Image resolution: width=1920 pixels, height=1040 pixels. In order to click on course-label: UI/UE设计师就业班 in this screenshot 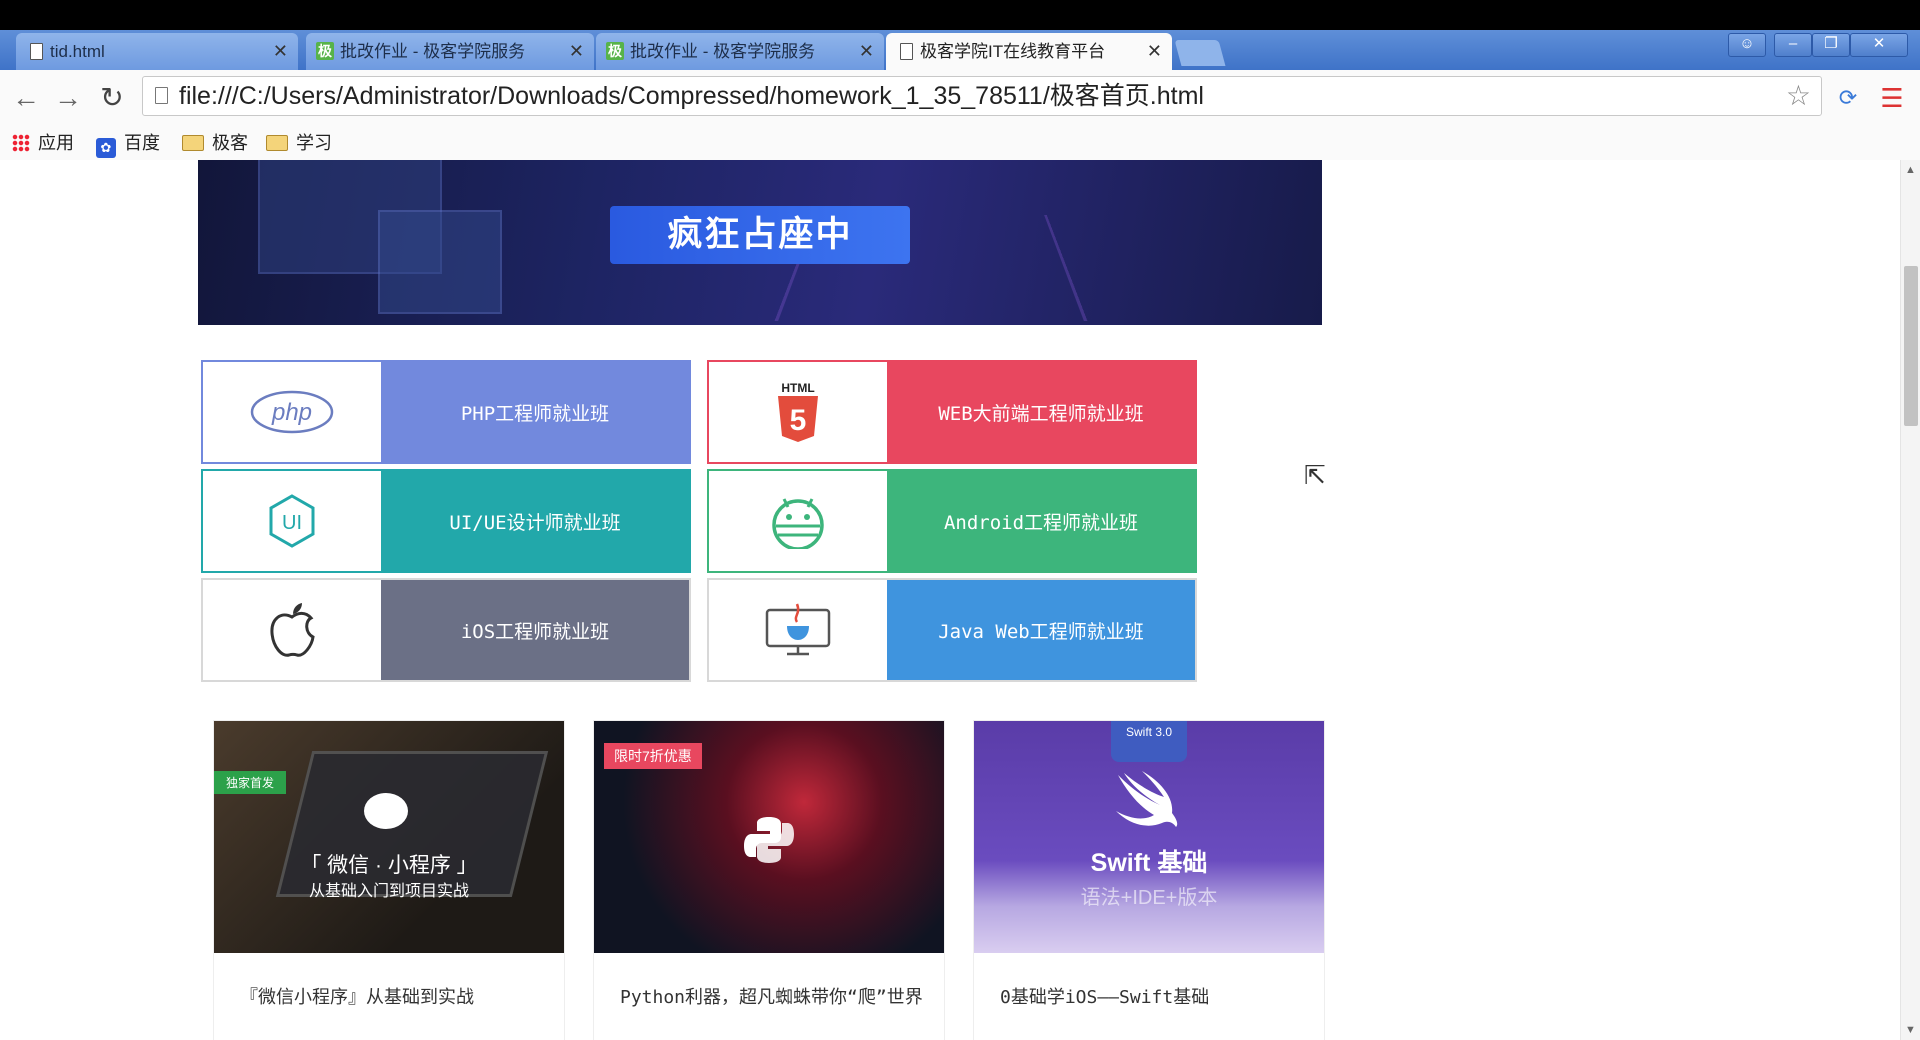, I will do `click(535, 521)`.